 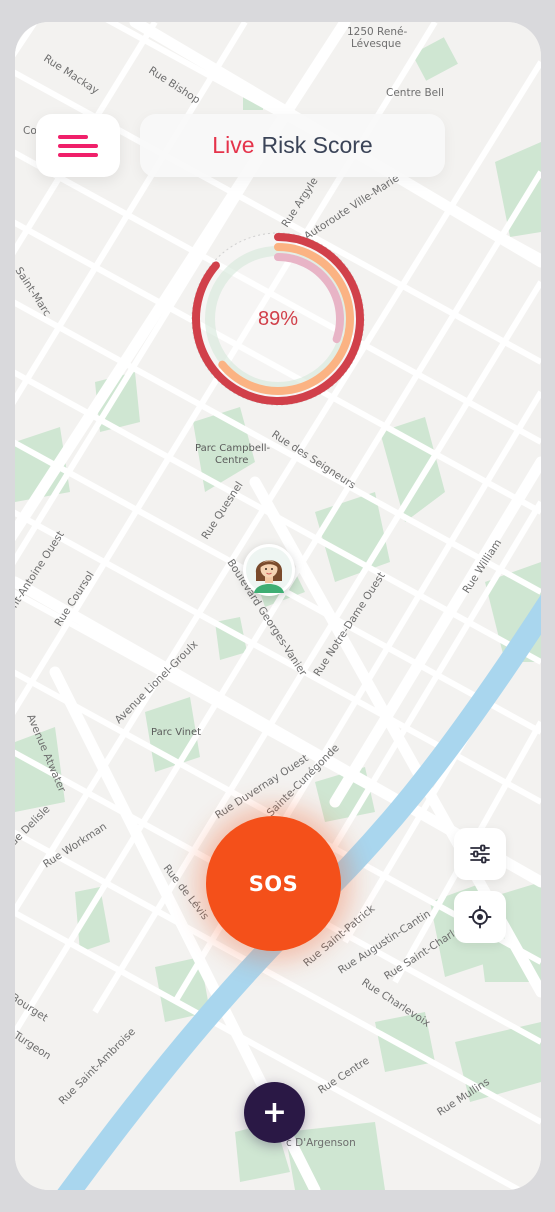 I want to click on map-label-co: Co, so click(x=30, y=131).